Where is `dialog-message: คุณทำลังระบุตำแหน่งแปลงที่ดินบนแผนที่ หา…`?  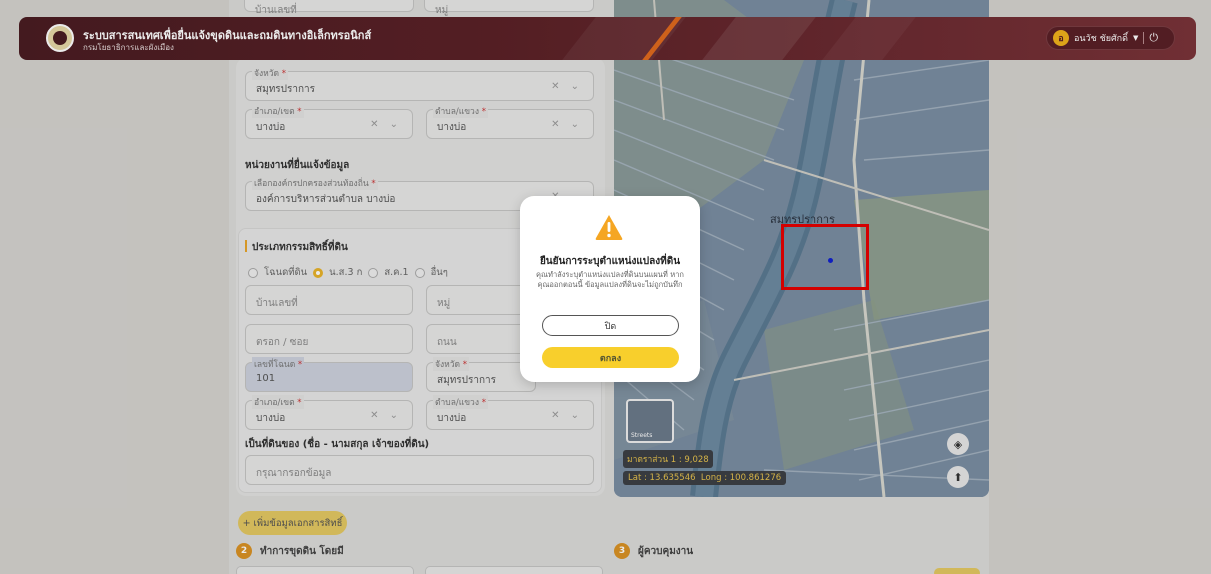
dialog-message: คุณทำลังระบุตำแหน่งแปลงที่ดินบนแผนที่ หา… is located at coordinates (610, 279).